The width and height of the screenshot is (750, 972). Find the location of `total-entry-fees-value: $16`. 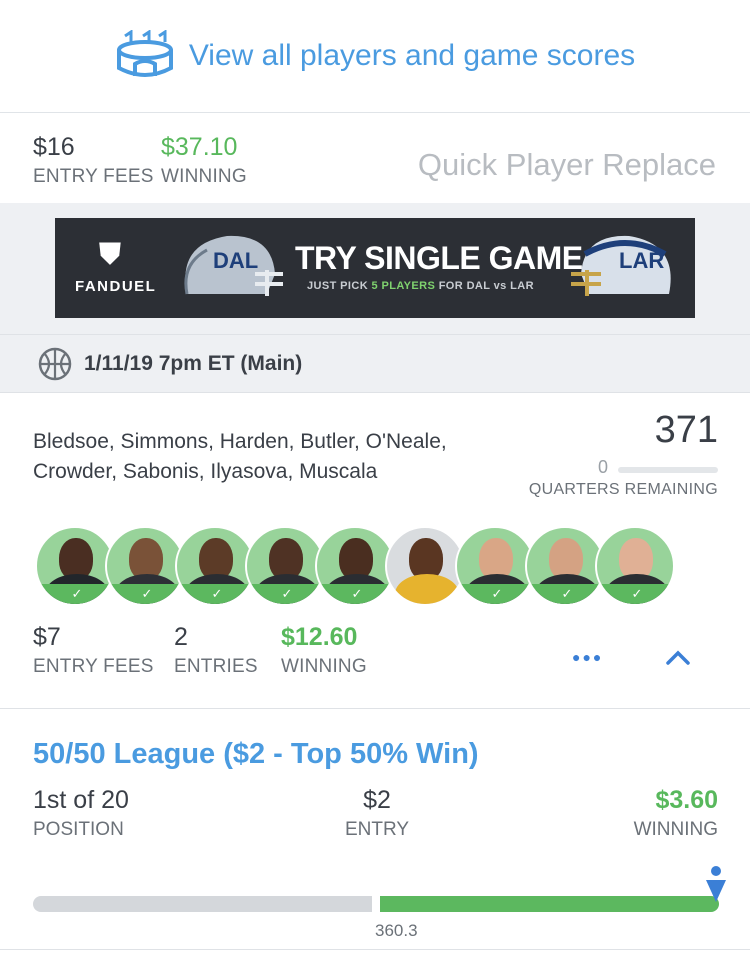

total-entry-fees-value: $16 is located at coordinates (54, 147).